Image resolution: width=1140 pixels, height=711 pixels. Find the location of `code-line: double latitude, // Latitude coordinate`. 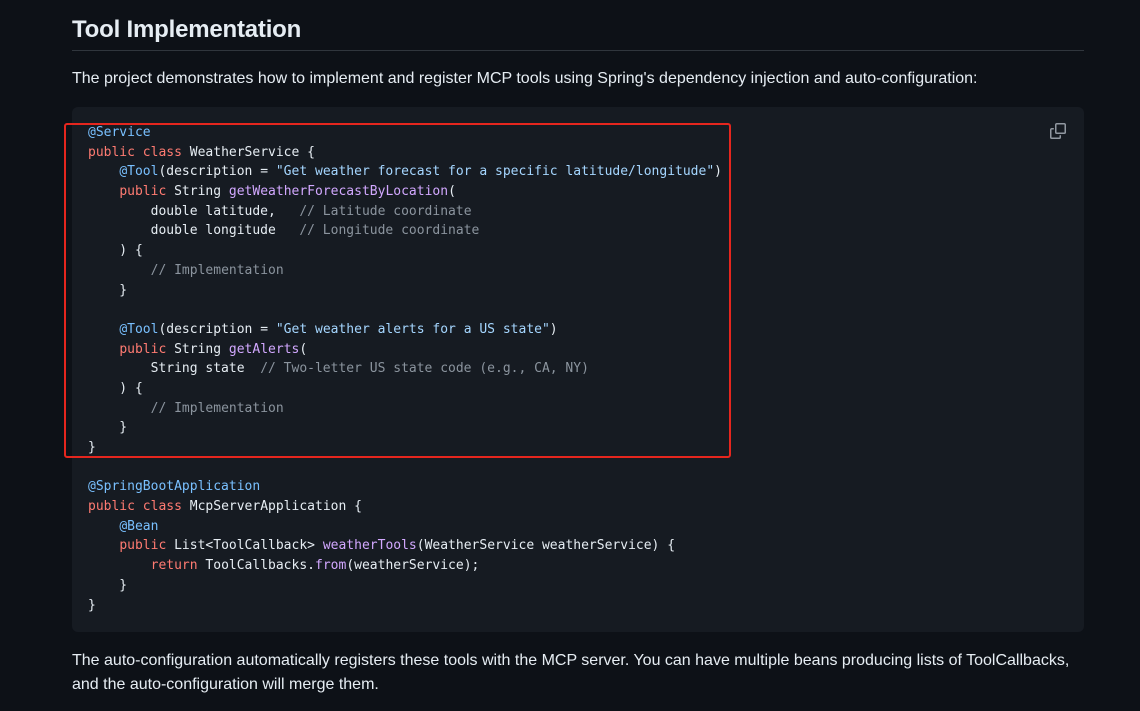

code-line: double latitude, // Latitude coordinate is located at coordinates (405, 212).